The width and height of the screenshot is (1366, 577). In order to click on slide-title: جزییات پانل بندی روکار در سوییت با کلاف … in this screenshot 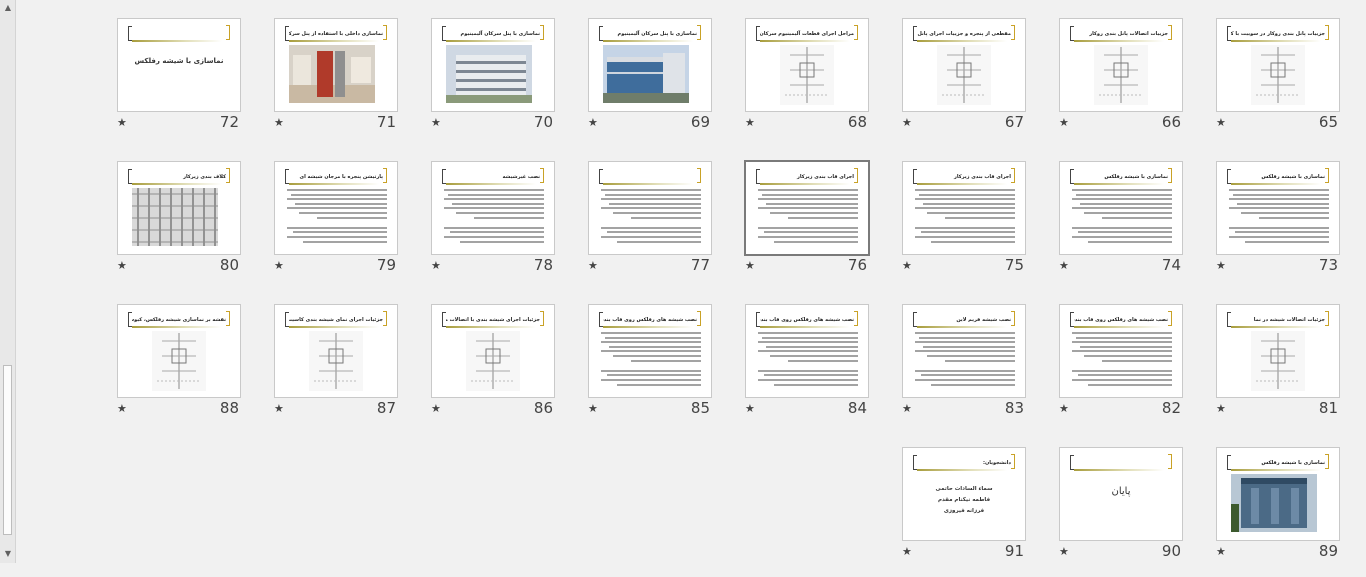, I will do `click(1278, 34)`.